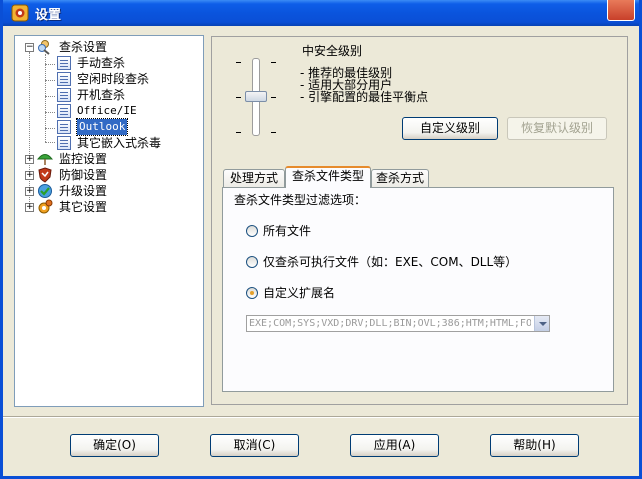 The height and width of the screenshot is (479, 642). What do you see at coordinates (119, 143) in the screenshot?
I see `tree-node-label: 其它嵌入式杀毒` at bounding box center [119, 143].